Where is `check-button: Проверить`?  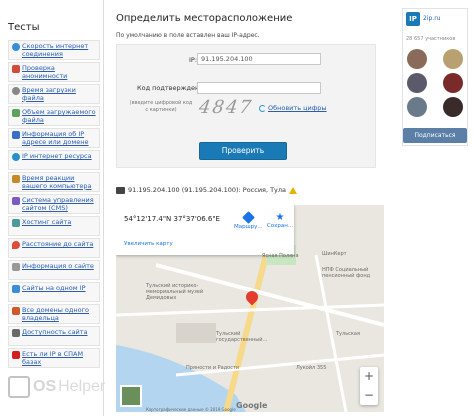 check-button: Проверить is located at coordinates (243, 151).